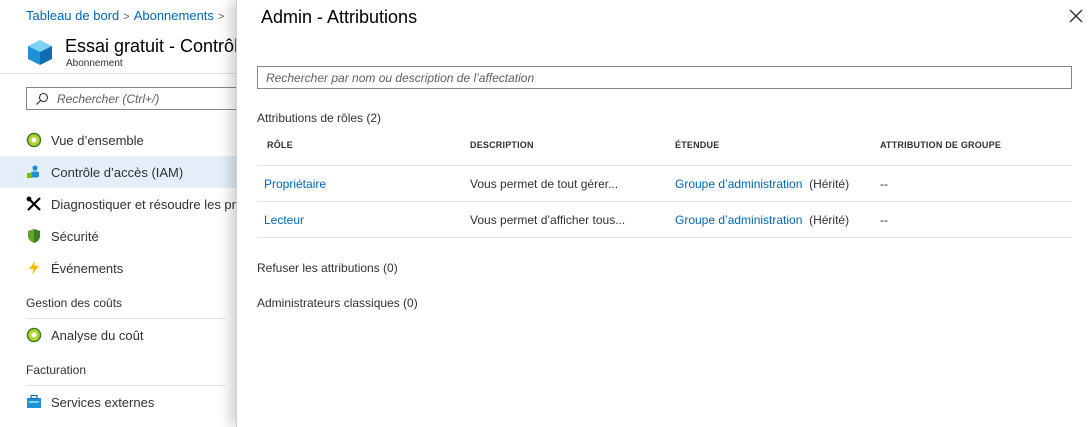  What do you see at coordinates (941, 145) in the screenshot?
I see `column-header-group-assignment: ATTRIBUTION DE GROUPE` at bounding box center [941, 145].